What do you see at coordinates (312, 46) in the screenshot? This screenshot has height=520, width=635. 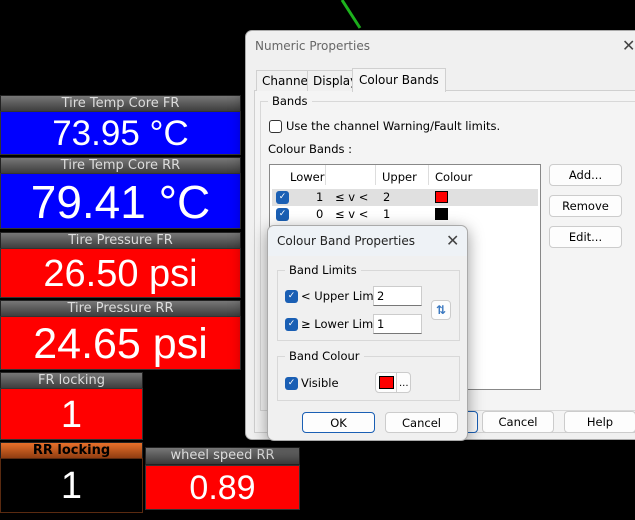 I see `dialog-title: Numeric Properties` at bounding box center [312, 46].